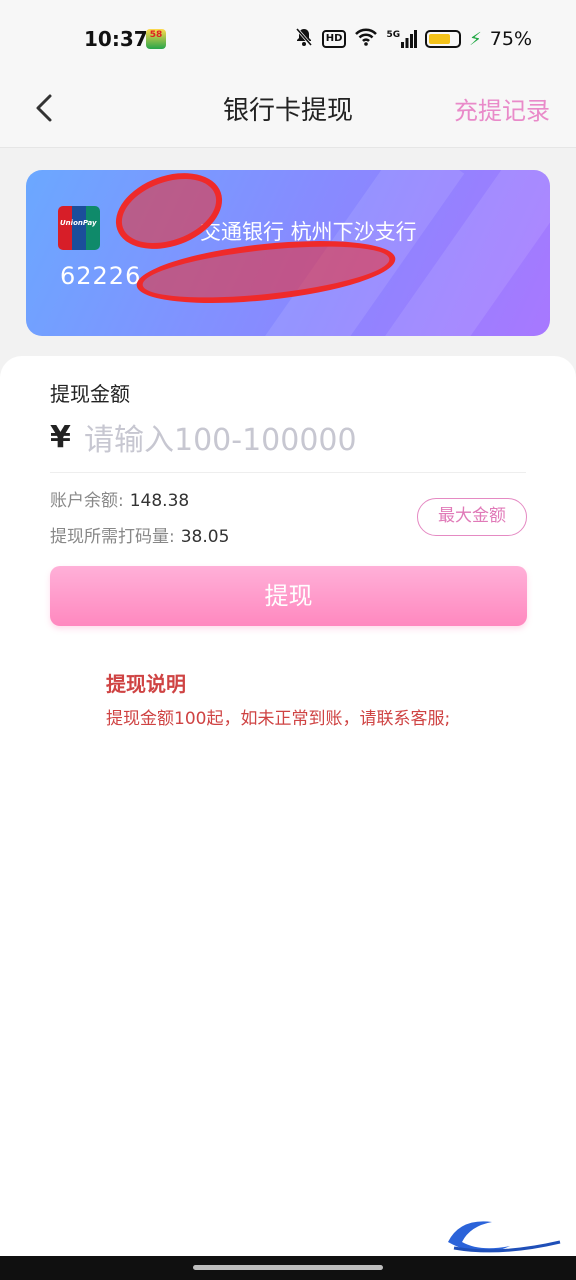 The image size is (576, 1280). Describe the element at coordinates (116, 39) in the screenshot. I see `status-time: 10:37` at that location.